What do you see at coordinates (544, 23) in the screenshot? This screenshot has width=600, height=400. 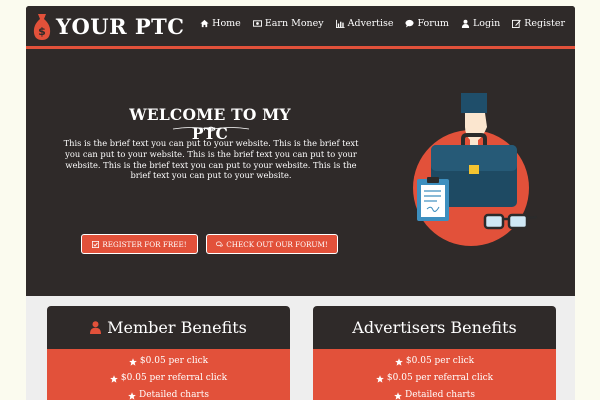 I see `nav-register-label: Register` at bounding box center [544, 23].